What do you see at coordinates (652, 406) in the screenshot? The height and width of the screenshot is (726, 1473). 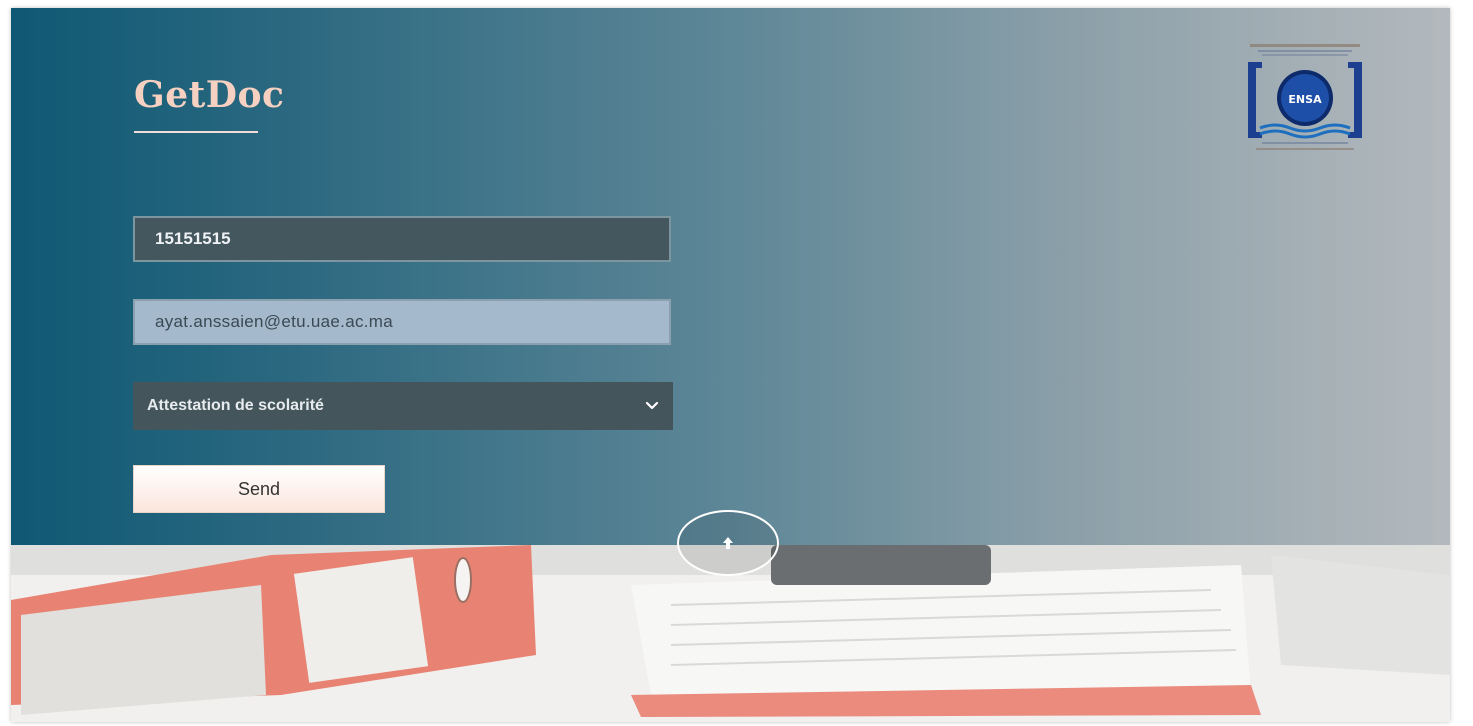 I see `chevron-down-icon` at bounding box center [652, 406].